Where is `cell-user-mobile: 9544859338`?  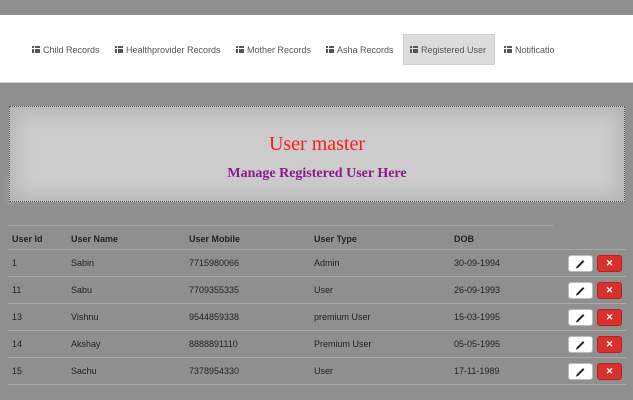
cell-user-mobile: 9544859338 is located at coordinates (214, 317).